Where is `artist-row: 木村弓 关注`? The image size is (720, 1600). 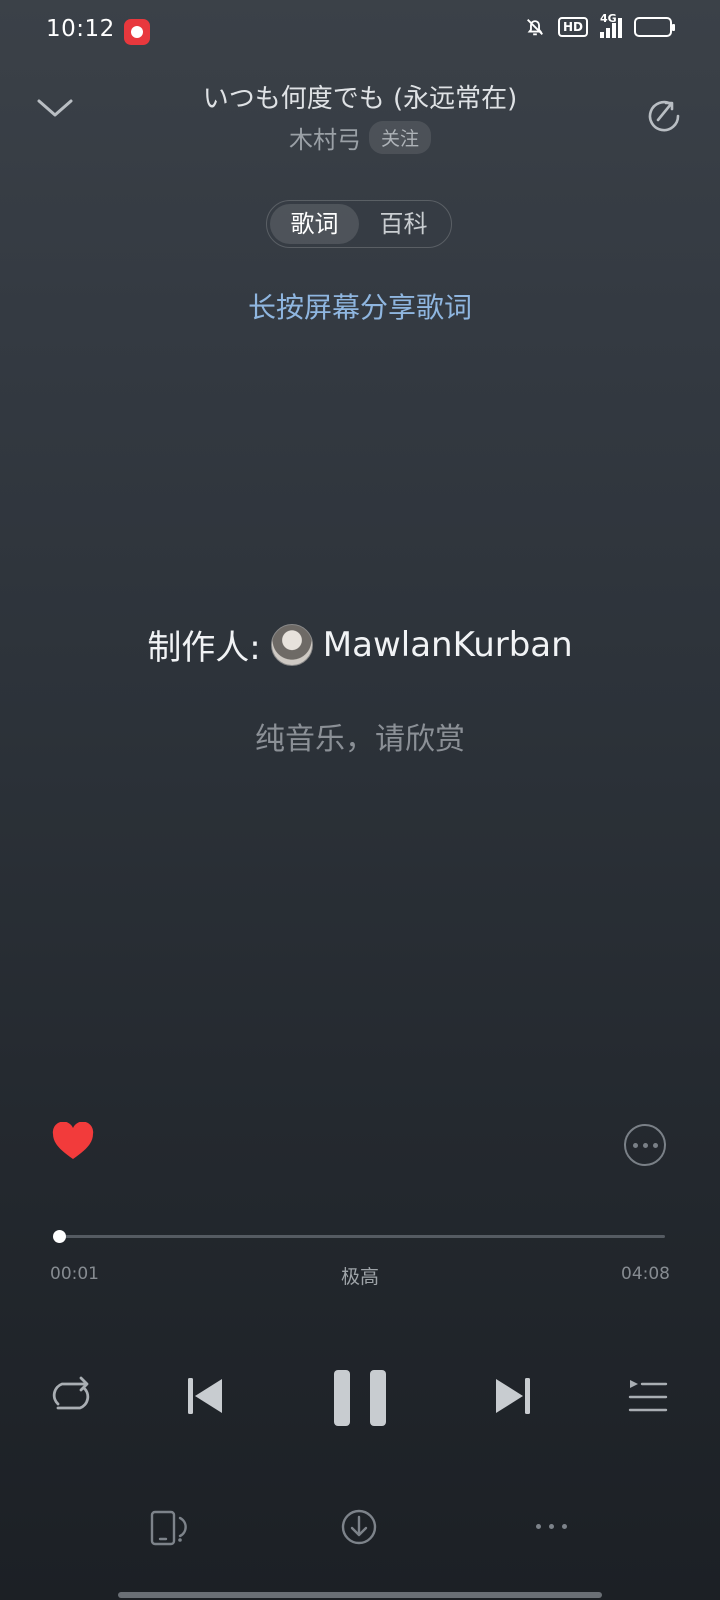 artist-row: 木村弓 关注 is located at coordinates (360, 137).